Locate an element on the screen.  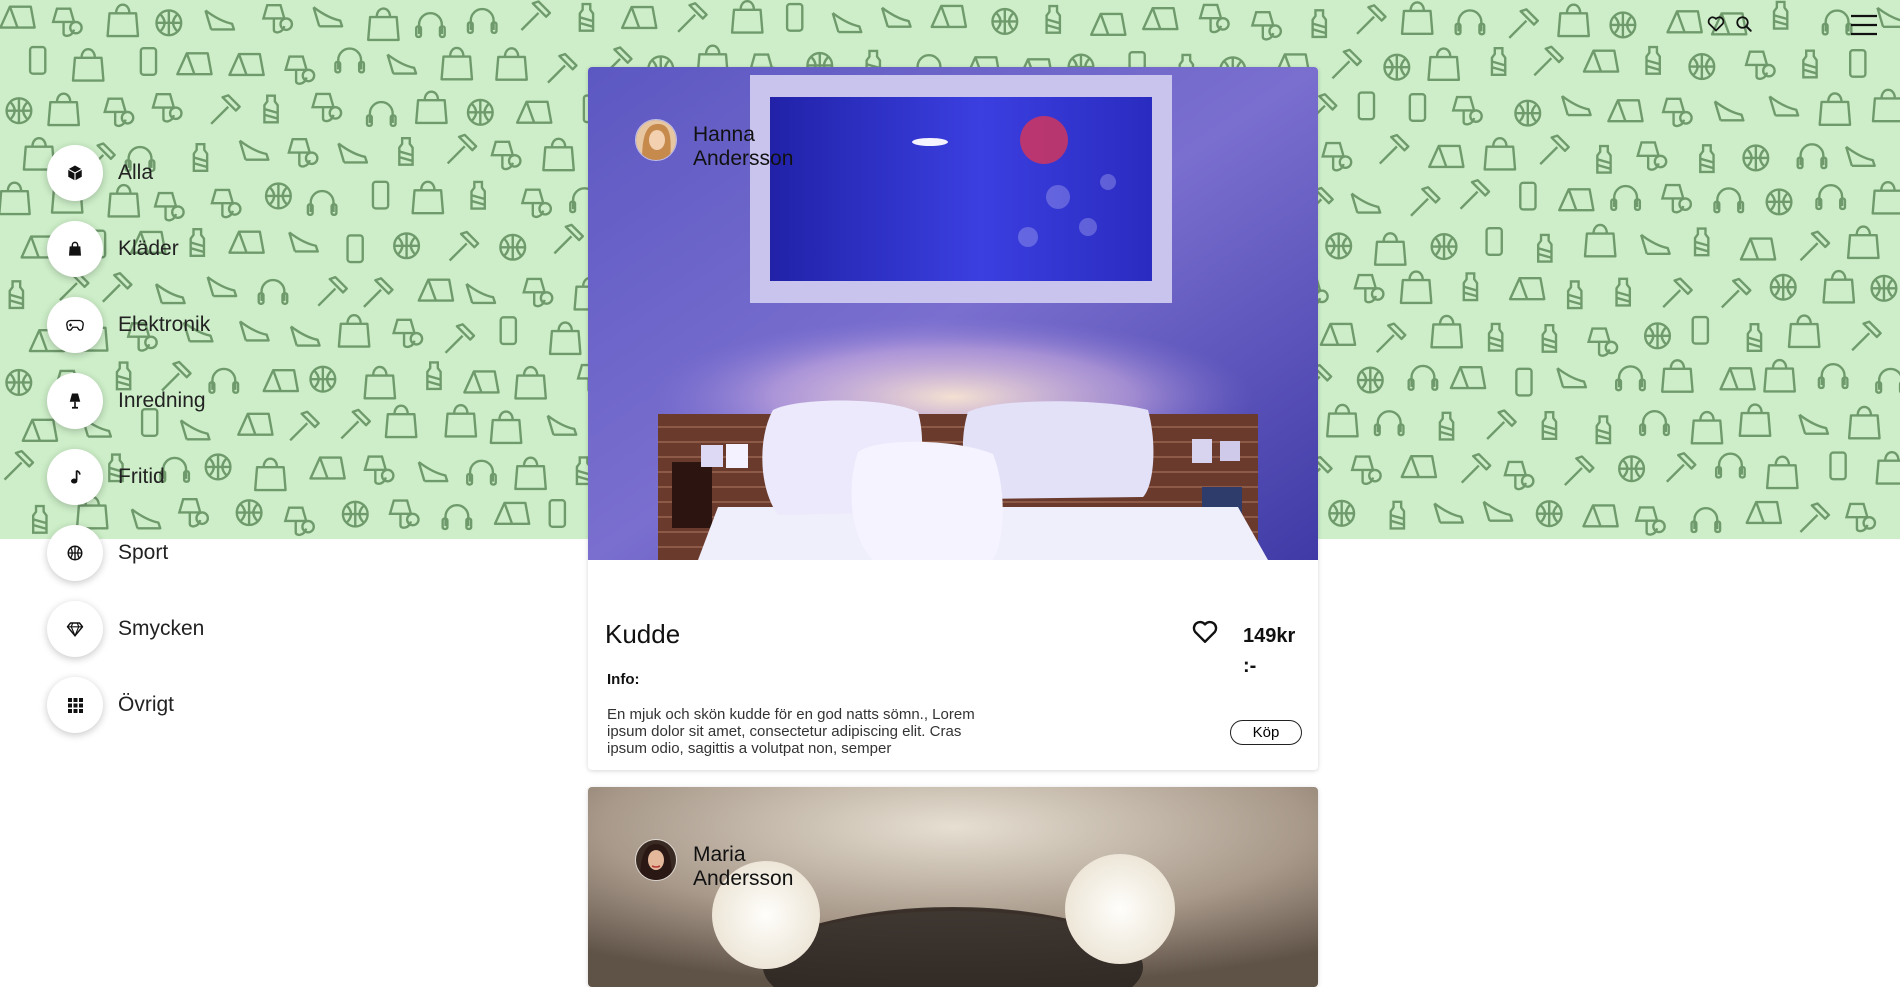
category-label: Alla is located at coordinates (136, 172).